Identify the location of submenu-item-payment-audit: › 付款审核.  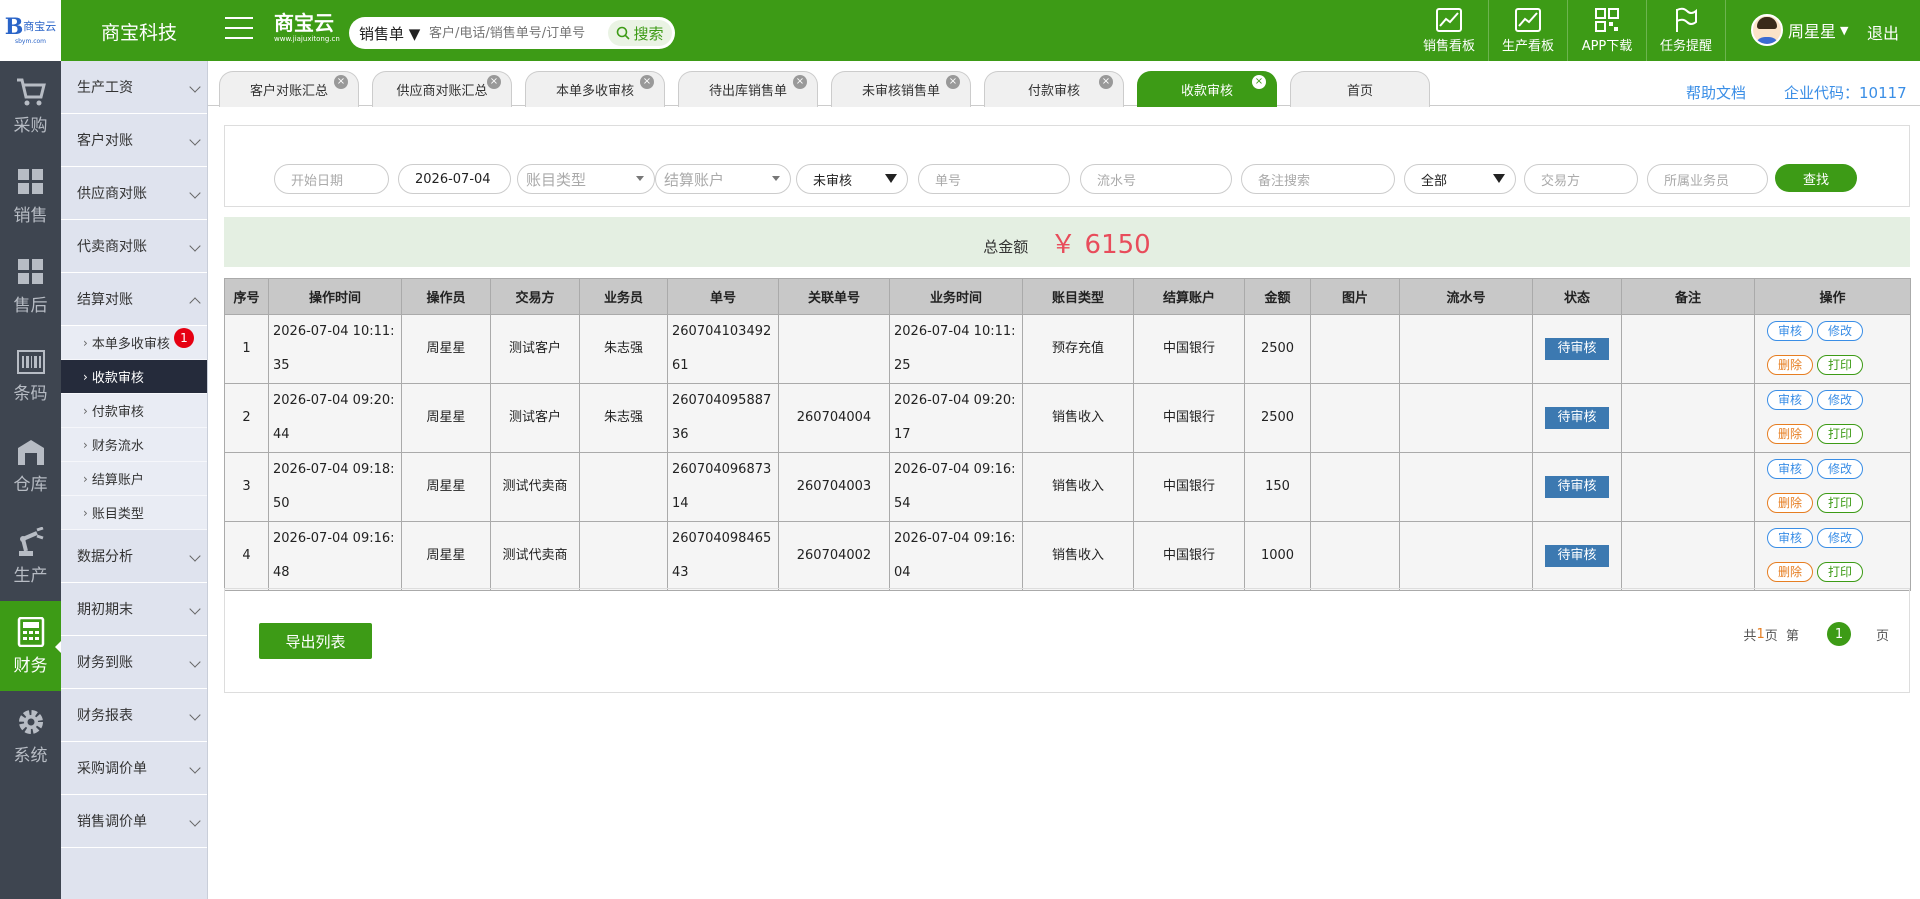
(134, 411).